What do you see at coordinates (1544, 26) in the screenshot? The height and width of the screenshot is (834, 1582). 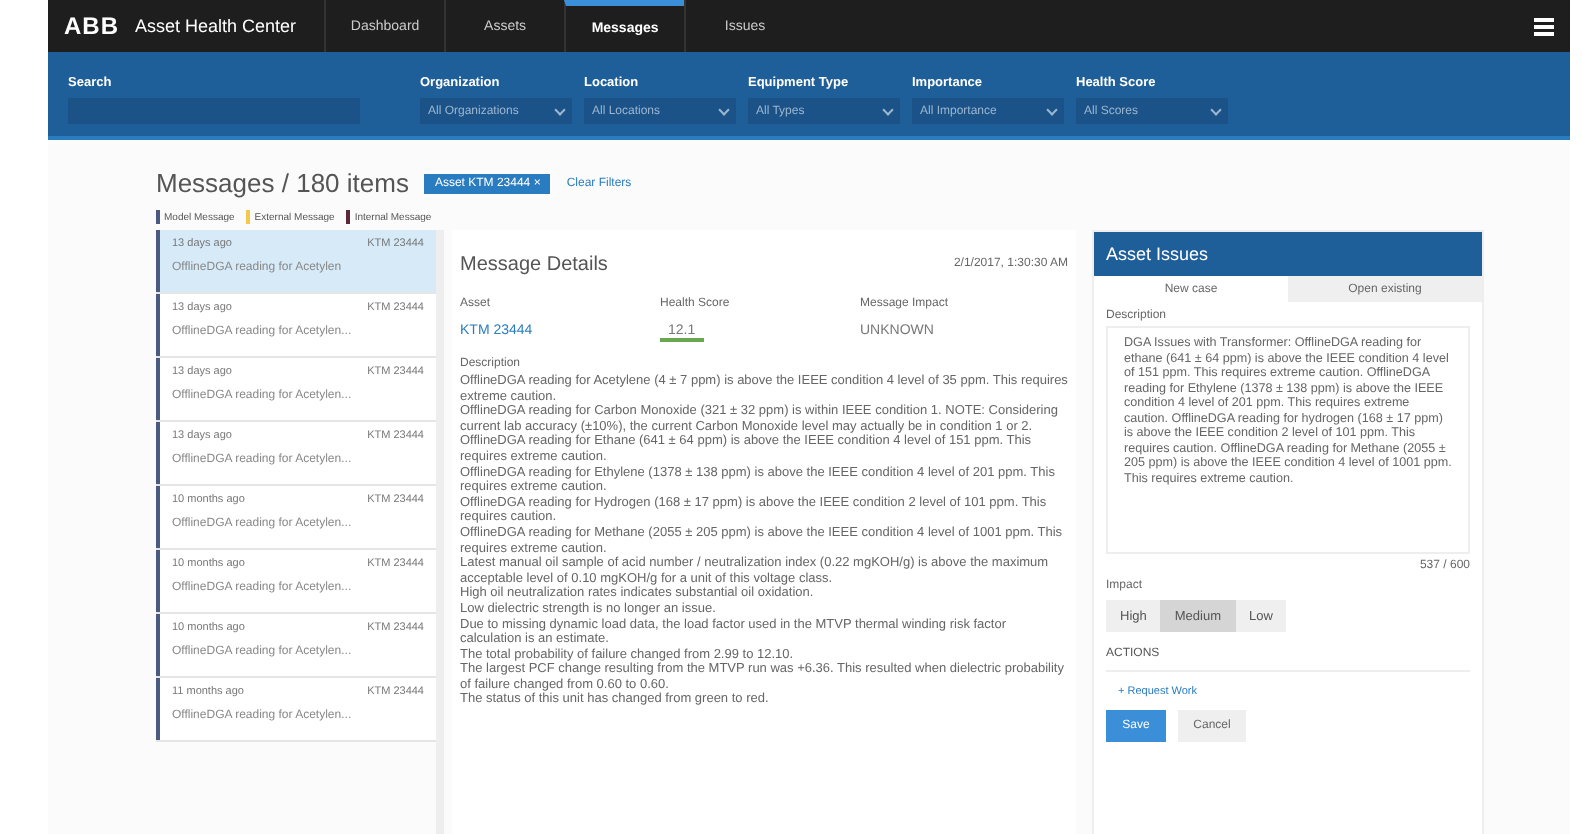 I see `menu-icon` at bounding box center [1544, 26].